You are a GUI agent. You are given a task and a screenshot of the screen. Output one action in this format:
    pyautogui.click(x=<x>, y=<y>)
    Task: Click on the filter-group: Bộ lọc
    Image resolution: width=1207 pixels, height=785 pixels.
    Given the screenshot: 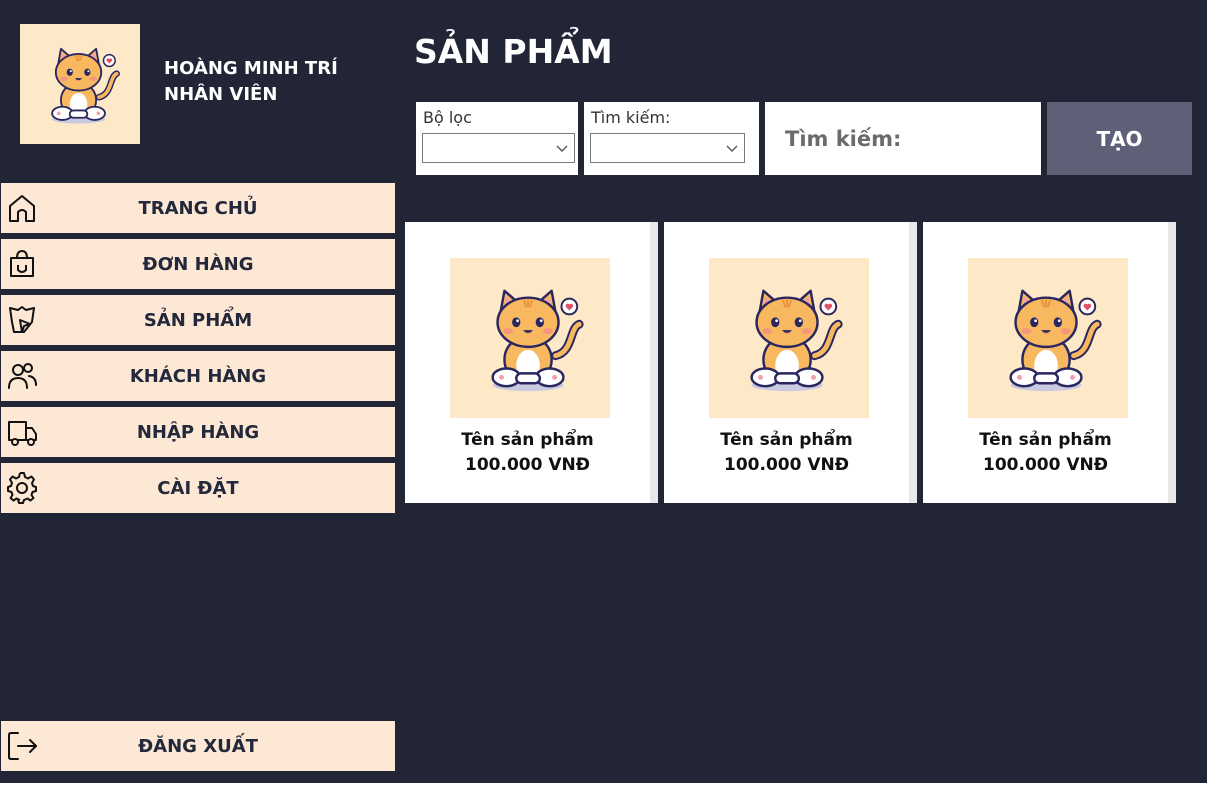 What is the action you would take?
    pyautogui.click(x=497, y=138)
    